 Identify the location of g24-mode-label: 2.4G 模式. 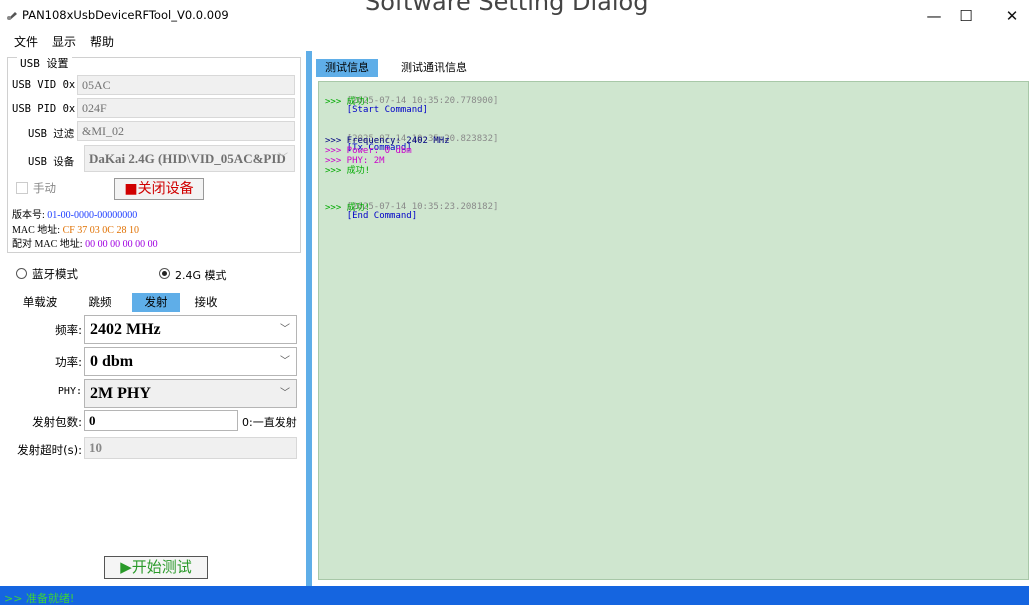
(201, 275).